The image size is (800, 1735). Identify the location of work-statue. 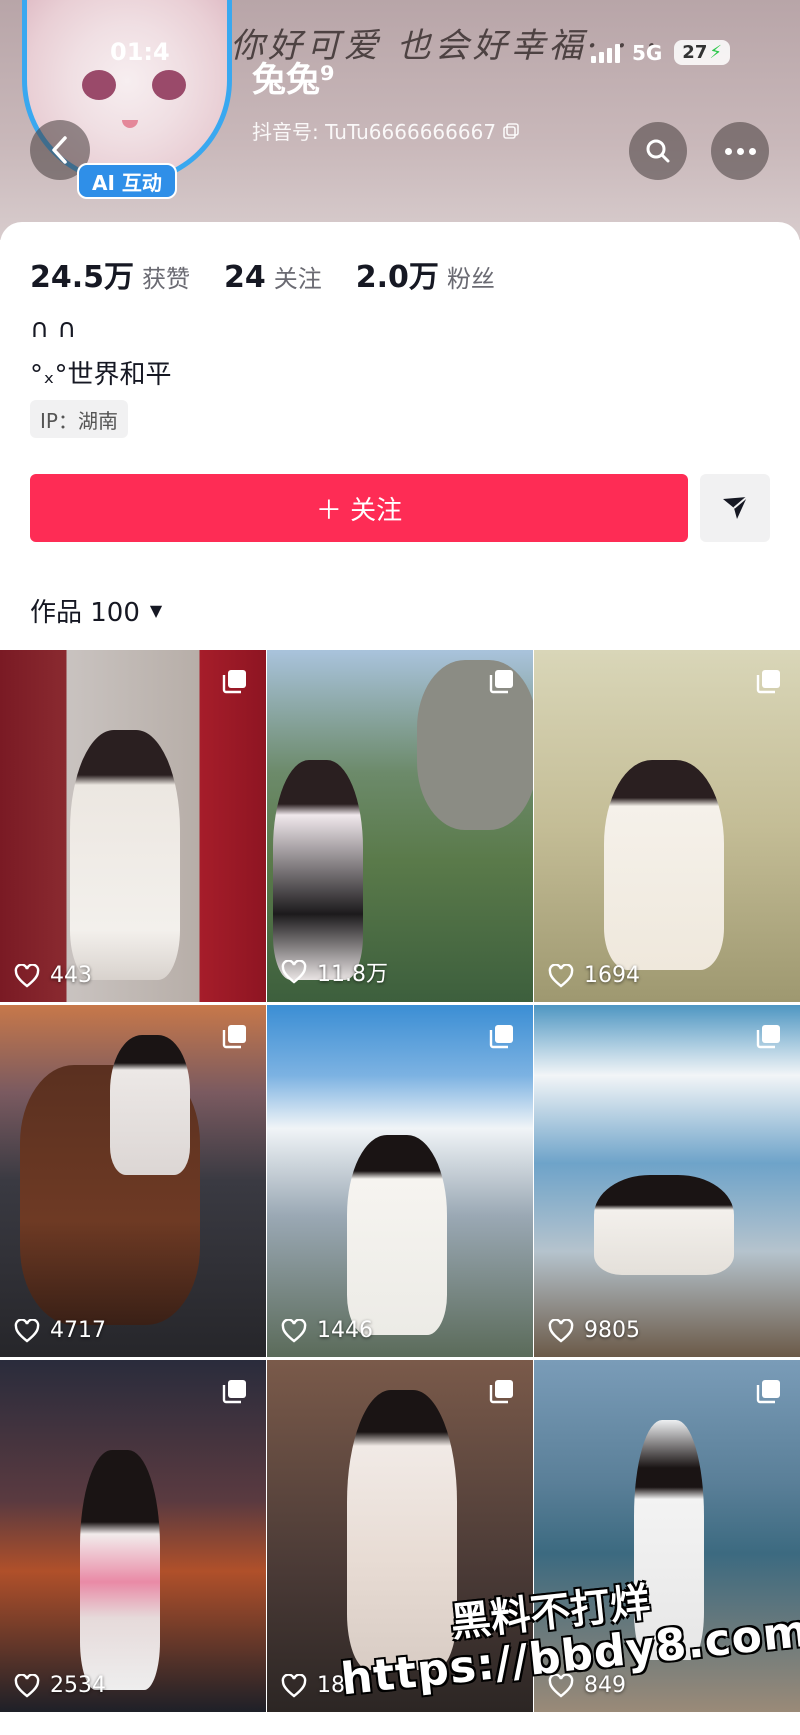
(475, 745).